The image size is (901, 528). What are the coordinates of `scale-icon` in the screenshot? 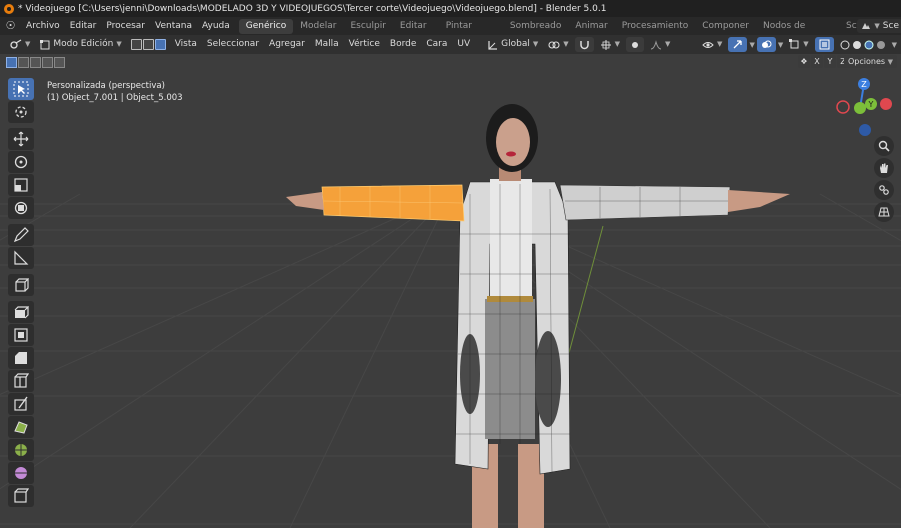 It's located at (21, 185).